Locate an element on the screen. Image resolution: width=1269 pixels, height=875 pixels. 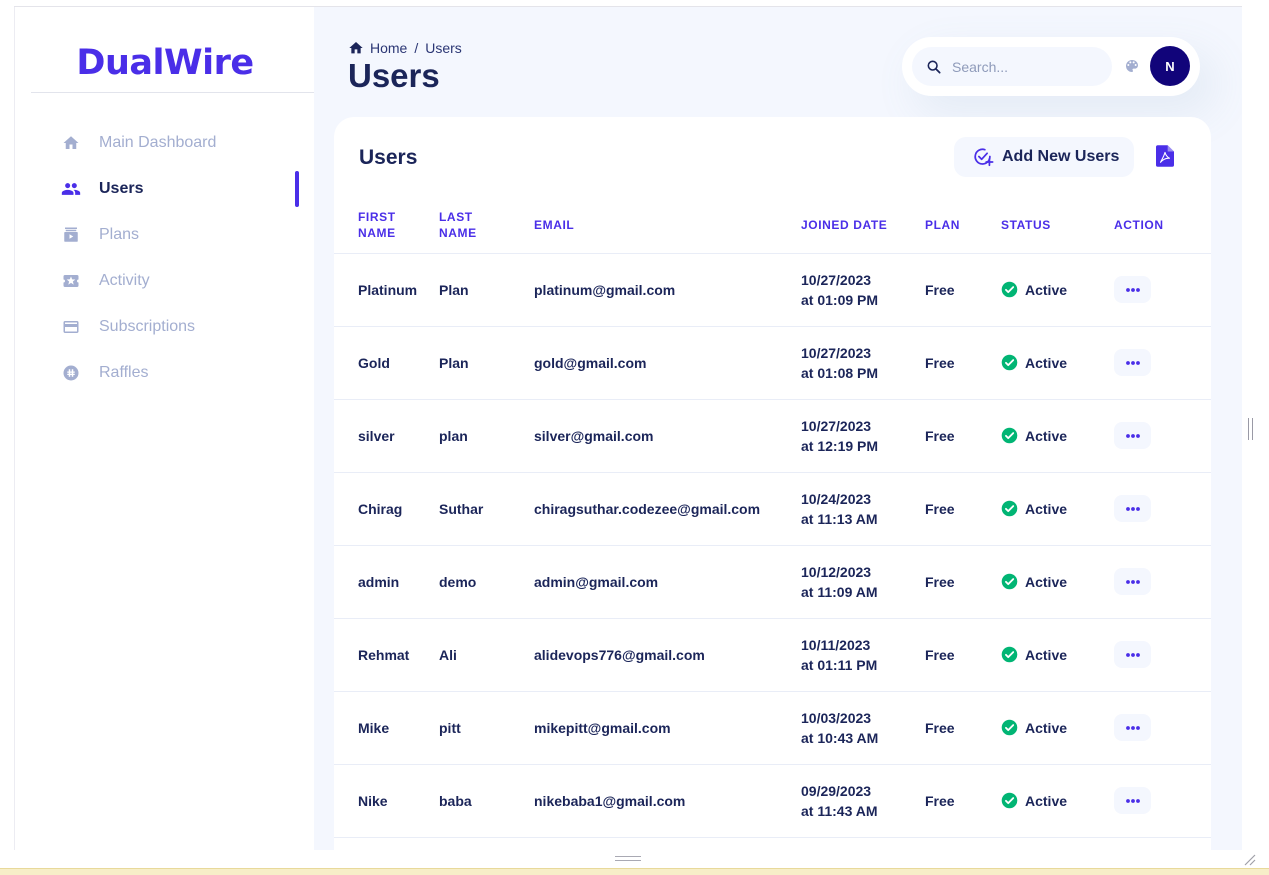
pdf-export-icon is located at coordinates (1166, 157).